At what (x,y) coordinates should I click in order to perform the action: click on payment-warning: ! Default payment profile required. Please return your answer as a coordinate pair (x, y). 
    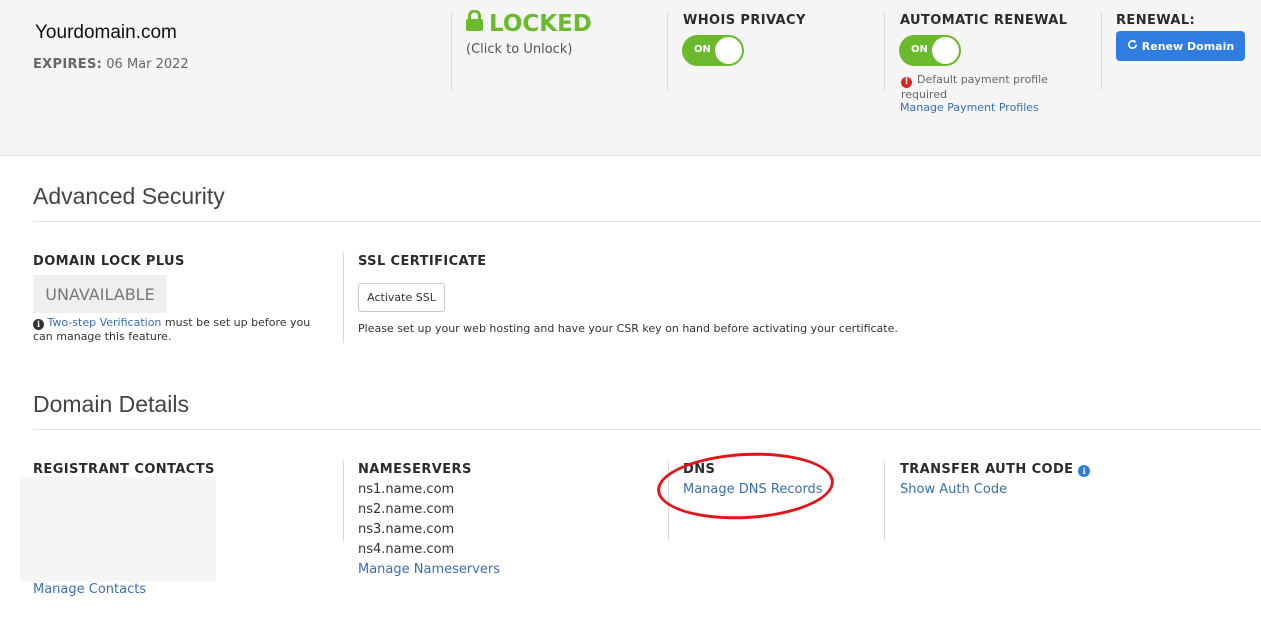
    Looking at the image, I should click on (981, 87).